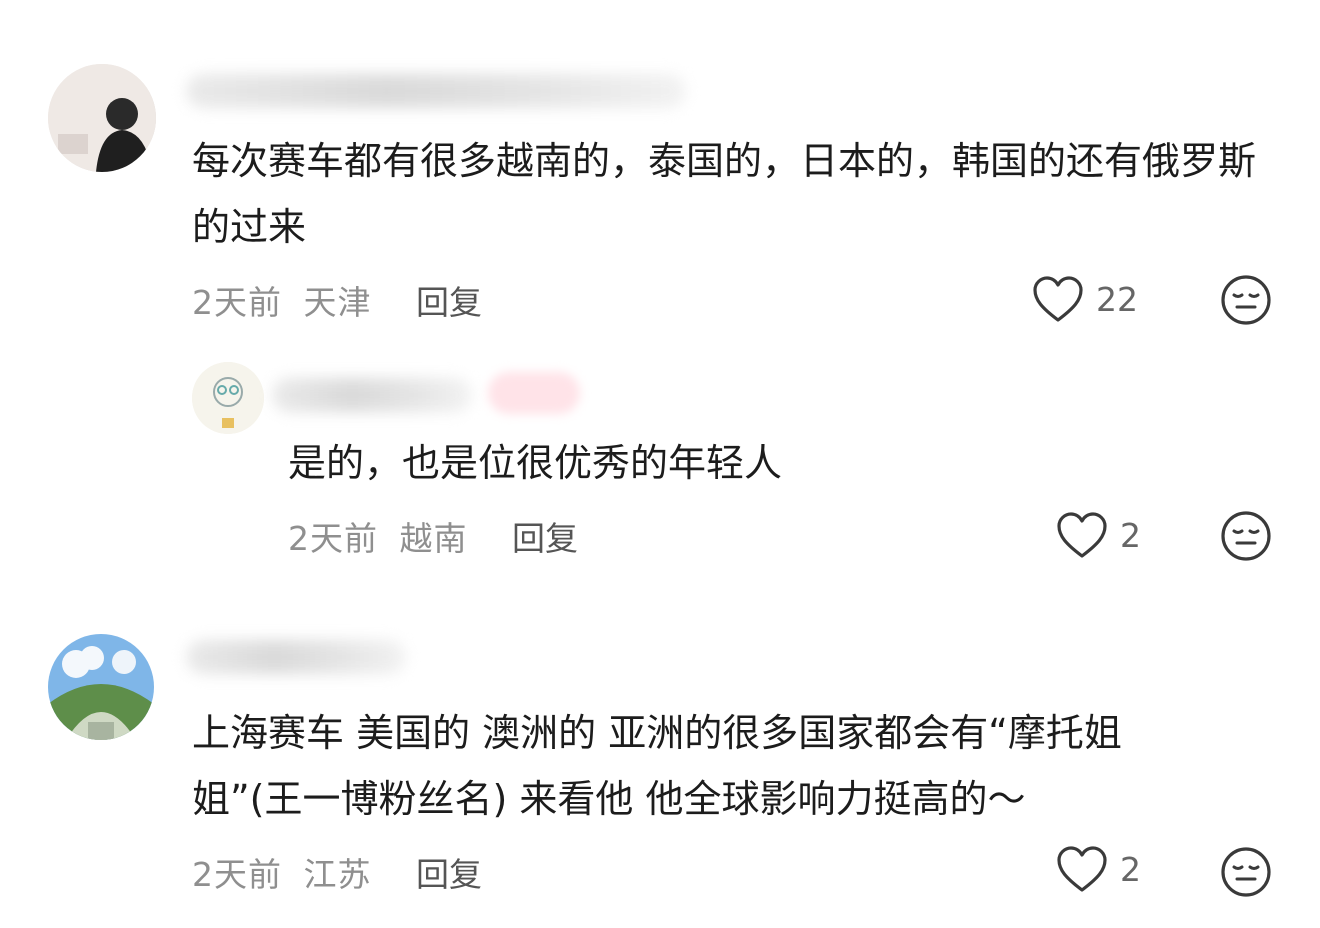 The height and width of the screenshot is (928, 1320). Describe the element at coordinates (1117, 299) in the screenshot. I see `like-count: 22` at that location.